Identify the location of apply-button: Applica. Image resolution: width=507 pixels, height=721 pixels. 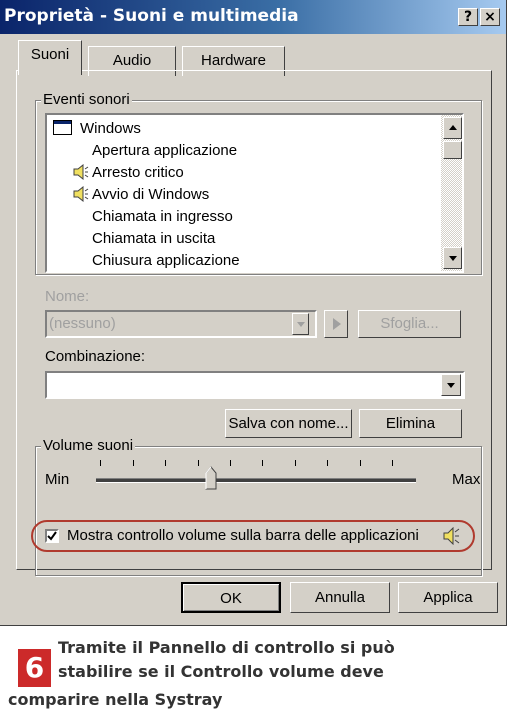
(448, 597).